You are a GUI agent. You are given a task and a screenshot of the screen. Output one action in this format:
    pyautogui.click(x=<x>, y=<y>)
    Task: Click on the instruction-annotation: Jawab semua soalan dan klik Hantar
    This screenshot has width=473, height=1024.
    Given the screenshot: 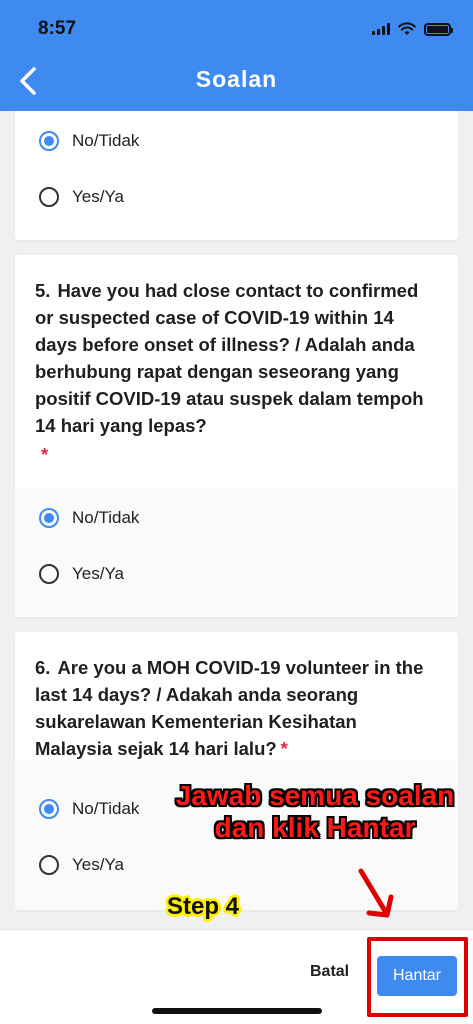 What is the action you would take?
    pyautogui.click(x=315, y=811)
    